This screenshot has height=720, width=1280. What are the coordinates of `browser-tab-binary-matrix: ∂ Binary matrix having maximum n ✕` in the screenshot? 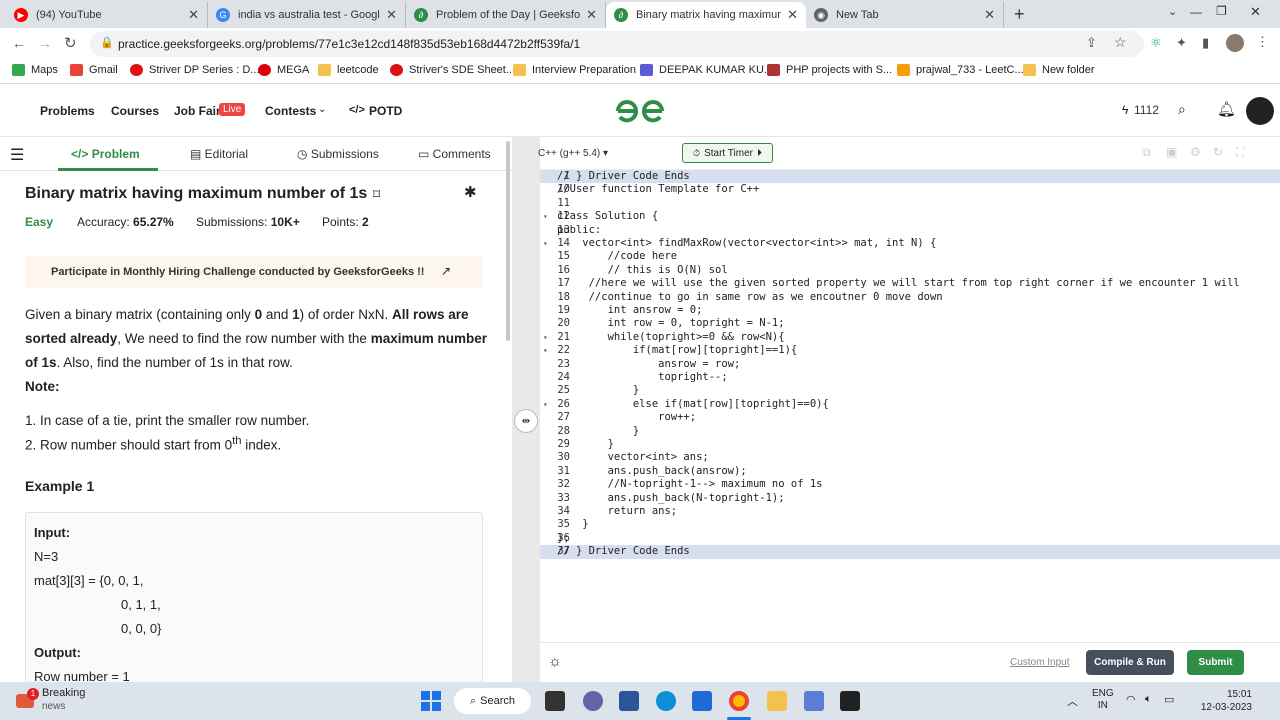 It's located at (706, 15).